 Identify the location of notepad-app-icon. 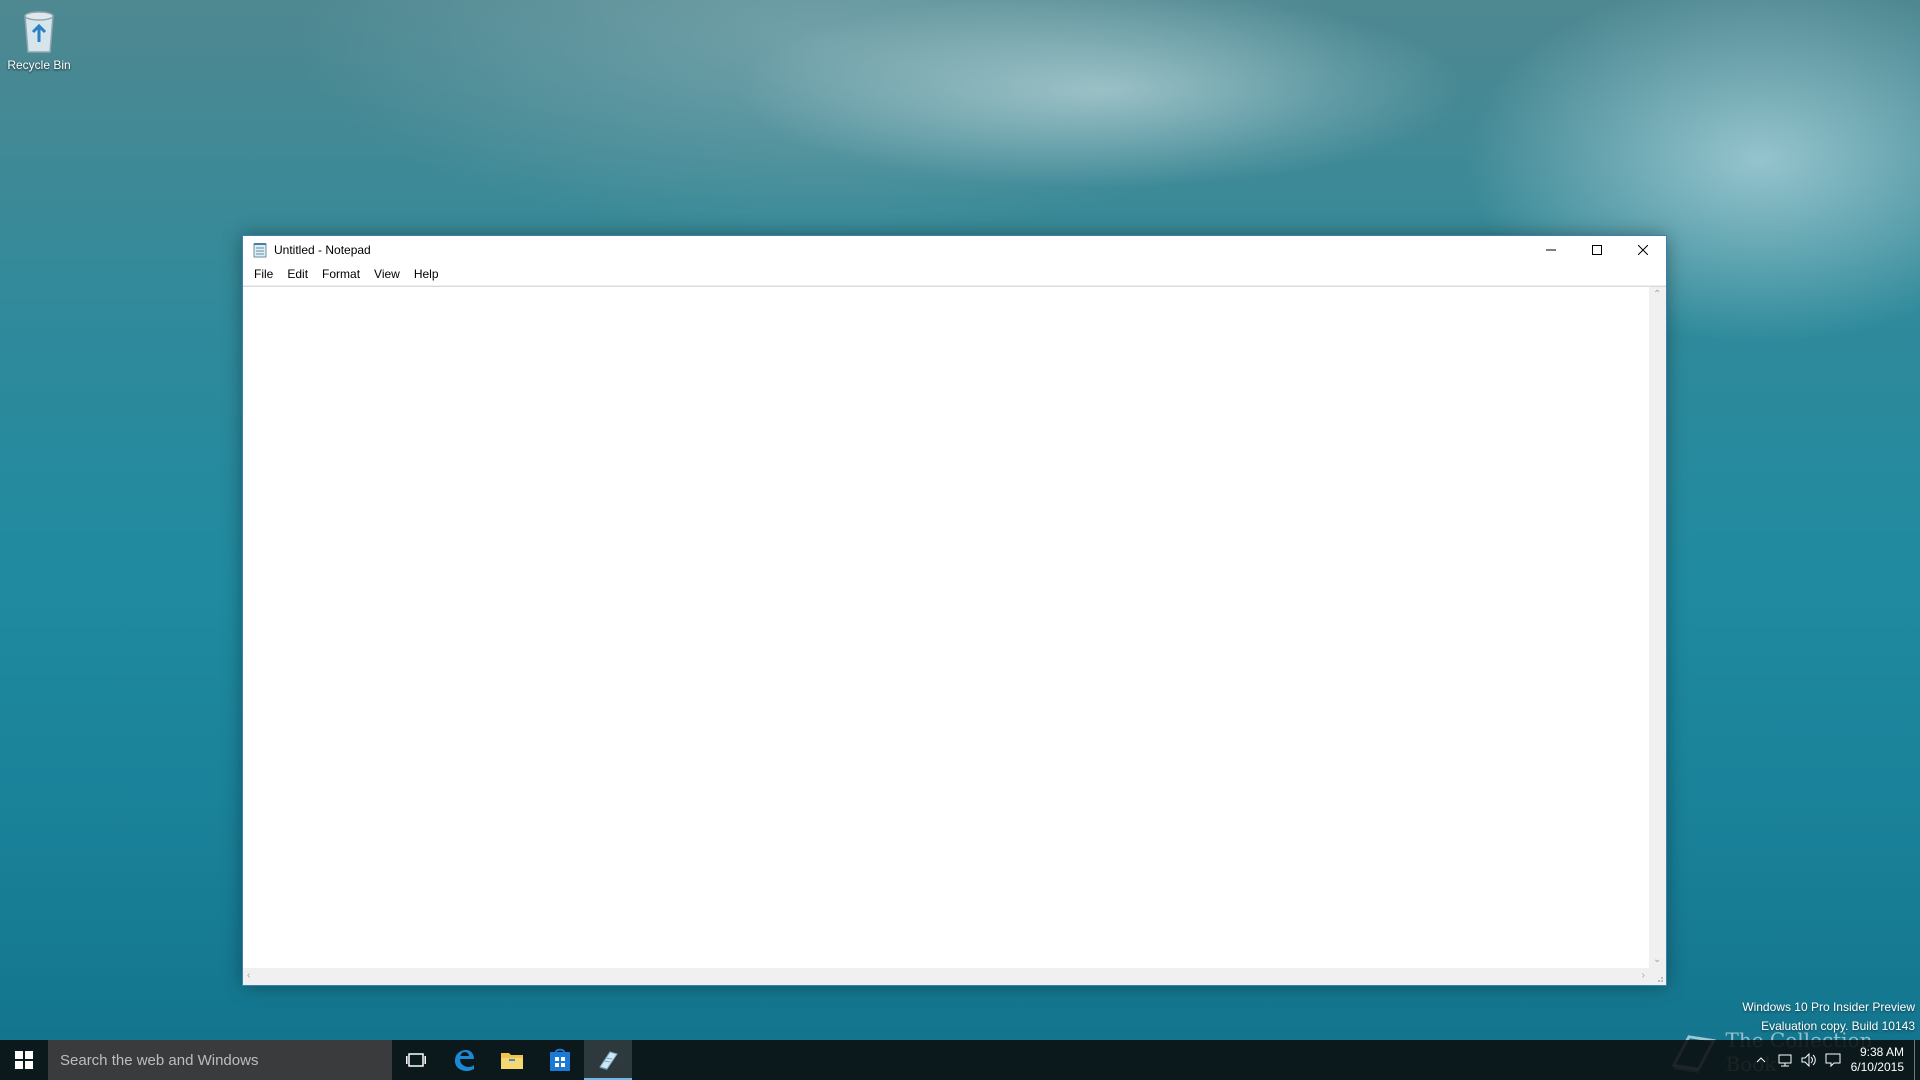
(260, 250).